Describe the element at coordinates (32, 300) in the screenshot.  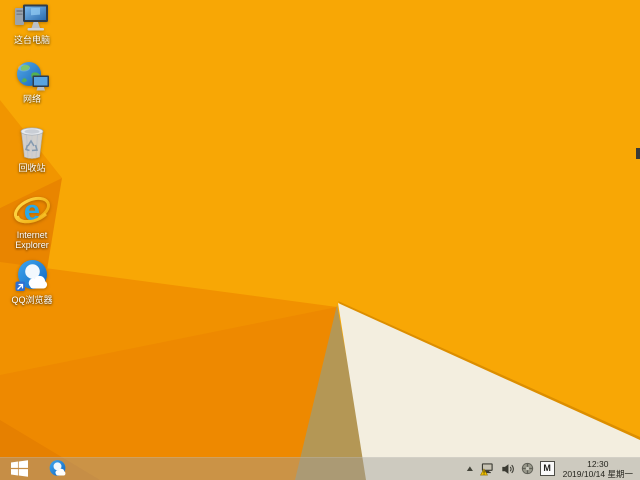
I see `desktop-icon-label: QQ浏览器` at that location.